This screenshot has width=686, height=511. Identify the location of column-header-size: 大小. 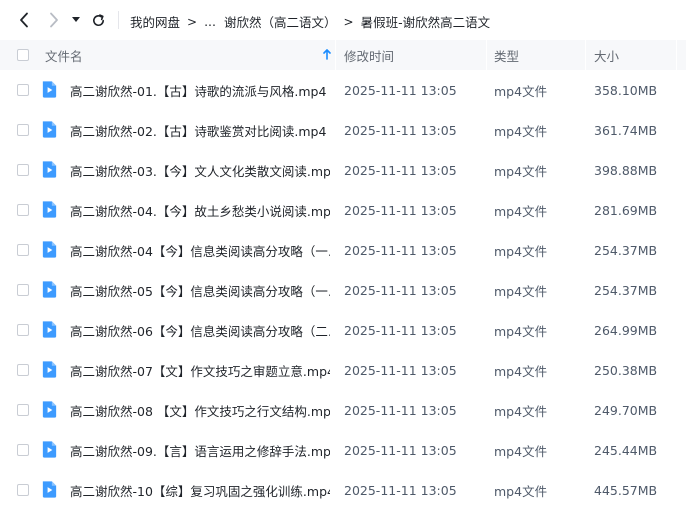
(606, 55).